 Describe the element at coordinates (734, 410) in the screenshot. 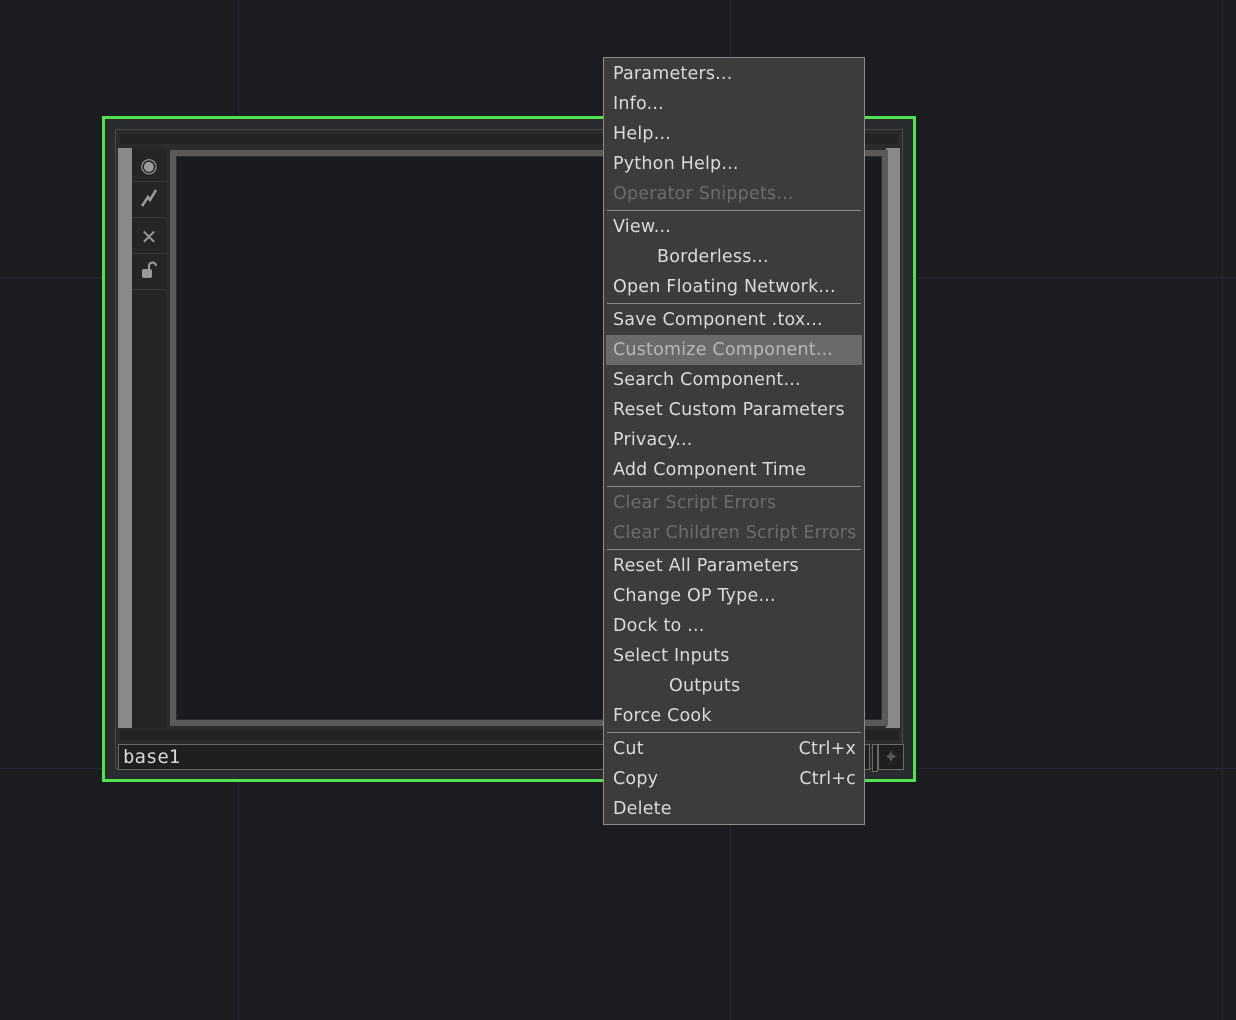

I see `menu-item-reset-custom-parameters: Reset Custom Parameters` at that location.